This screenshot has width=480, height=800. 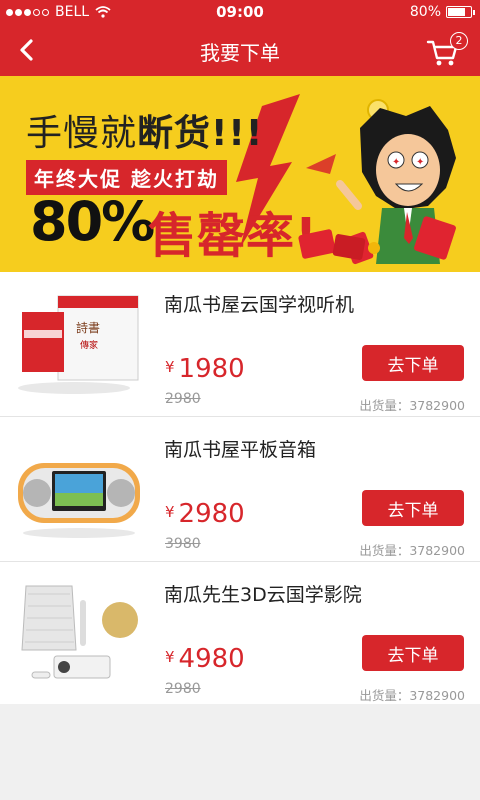 What do you see at coordinates (259, 305) in the screenshot?
I see `product-name: 南瓜书屋云国学视听机` at bounding box center [259, 305].